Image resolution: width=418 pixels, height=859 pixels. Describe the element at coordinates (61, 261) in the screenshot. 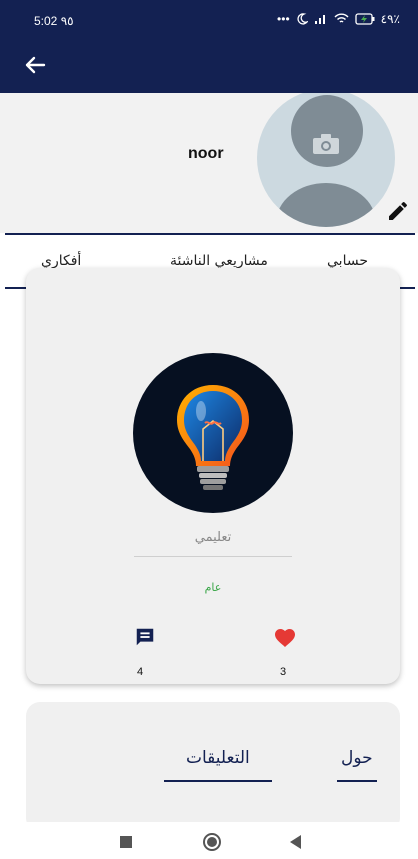

I see `tab-my-ideas: أفكاري` at that location.